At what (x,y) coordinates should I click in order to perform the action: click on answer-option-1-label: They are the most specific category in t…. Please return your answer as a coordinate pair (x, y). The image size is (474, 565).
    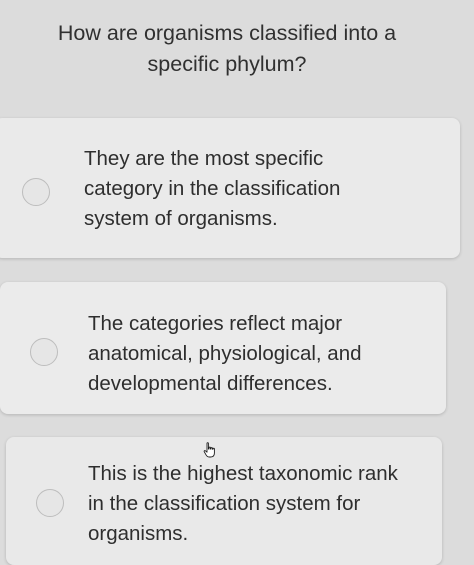
    Looking at the image, I should click on (212, 188).